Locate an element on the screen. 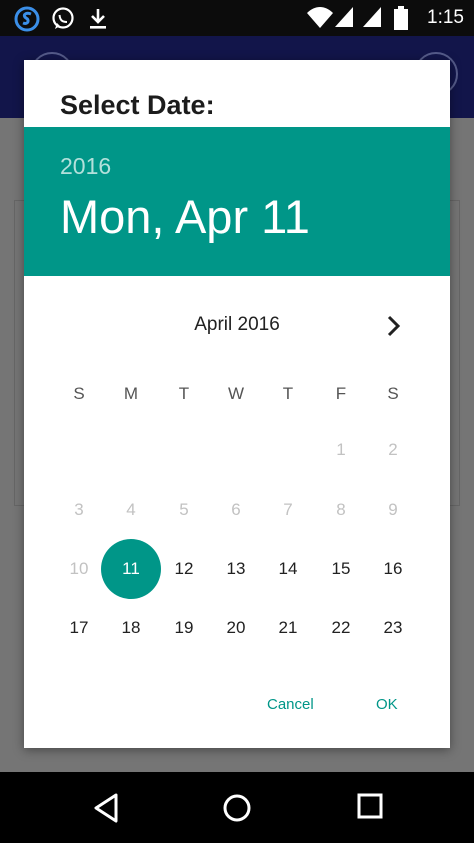 The height and width of the screenshot is (843, 474). weekday-header: SMTWTFS is located at coordinates (237, 396).